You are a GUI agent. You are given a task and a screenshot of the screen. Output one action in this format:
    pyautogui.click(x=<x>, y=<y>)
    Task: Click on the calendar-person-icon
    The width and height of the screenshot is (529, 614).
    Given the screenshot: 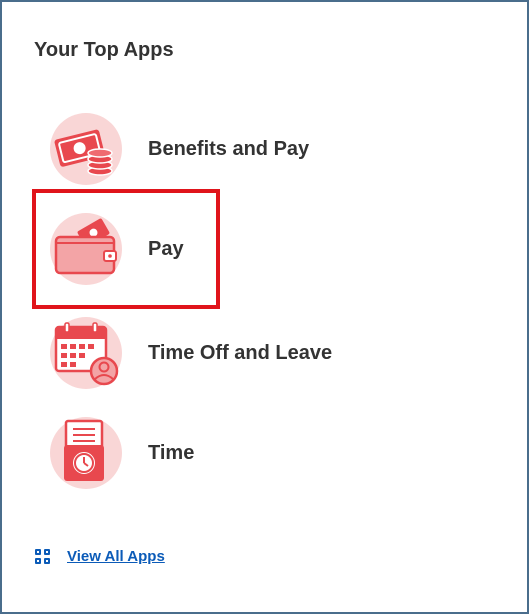 What is the action you would take?
    pyautogui.click(x=86, y=353)
    